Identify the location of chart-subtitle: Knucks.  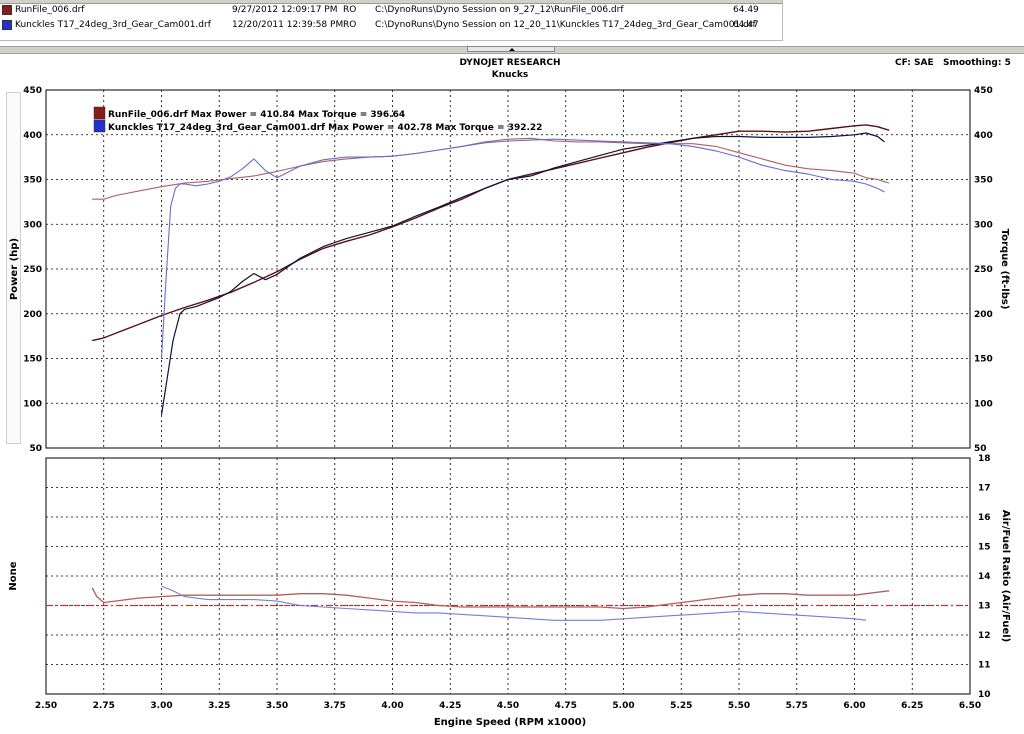
(510, 75).